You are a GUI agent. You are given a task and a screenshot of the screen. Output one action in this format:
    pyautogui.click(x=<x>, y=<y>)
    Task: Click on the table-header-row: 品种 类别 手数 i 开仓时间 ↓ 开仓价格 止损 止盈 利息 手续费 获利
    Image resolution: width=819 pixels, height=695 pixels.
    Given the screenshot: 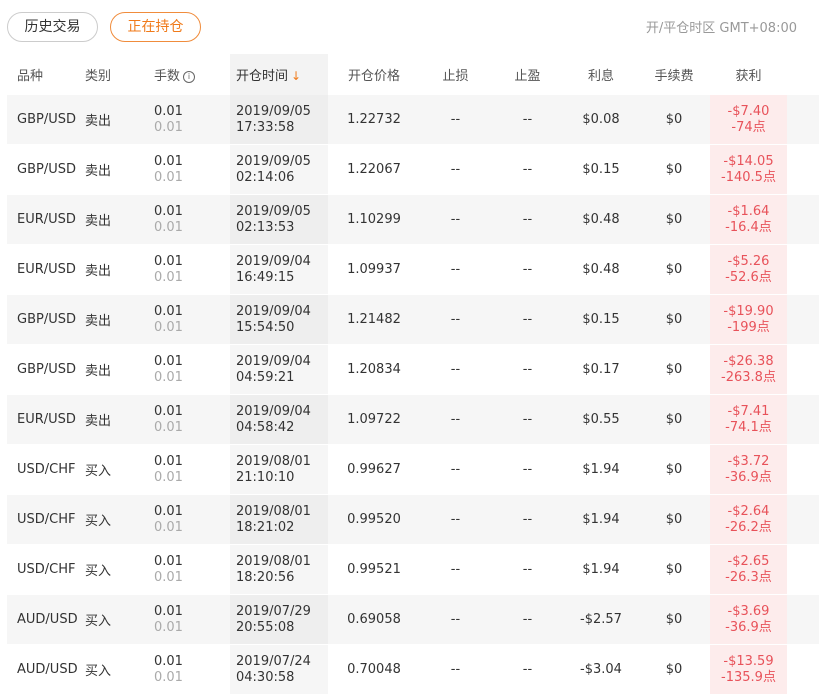 What is the action you would take?
    pyautogui.click(x=413, y=74)
    